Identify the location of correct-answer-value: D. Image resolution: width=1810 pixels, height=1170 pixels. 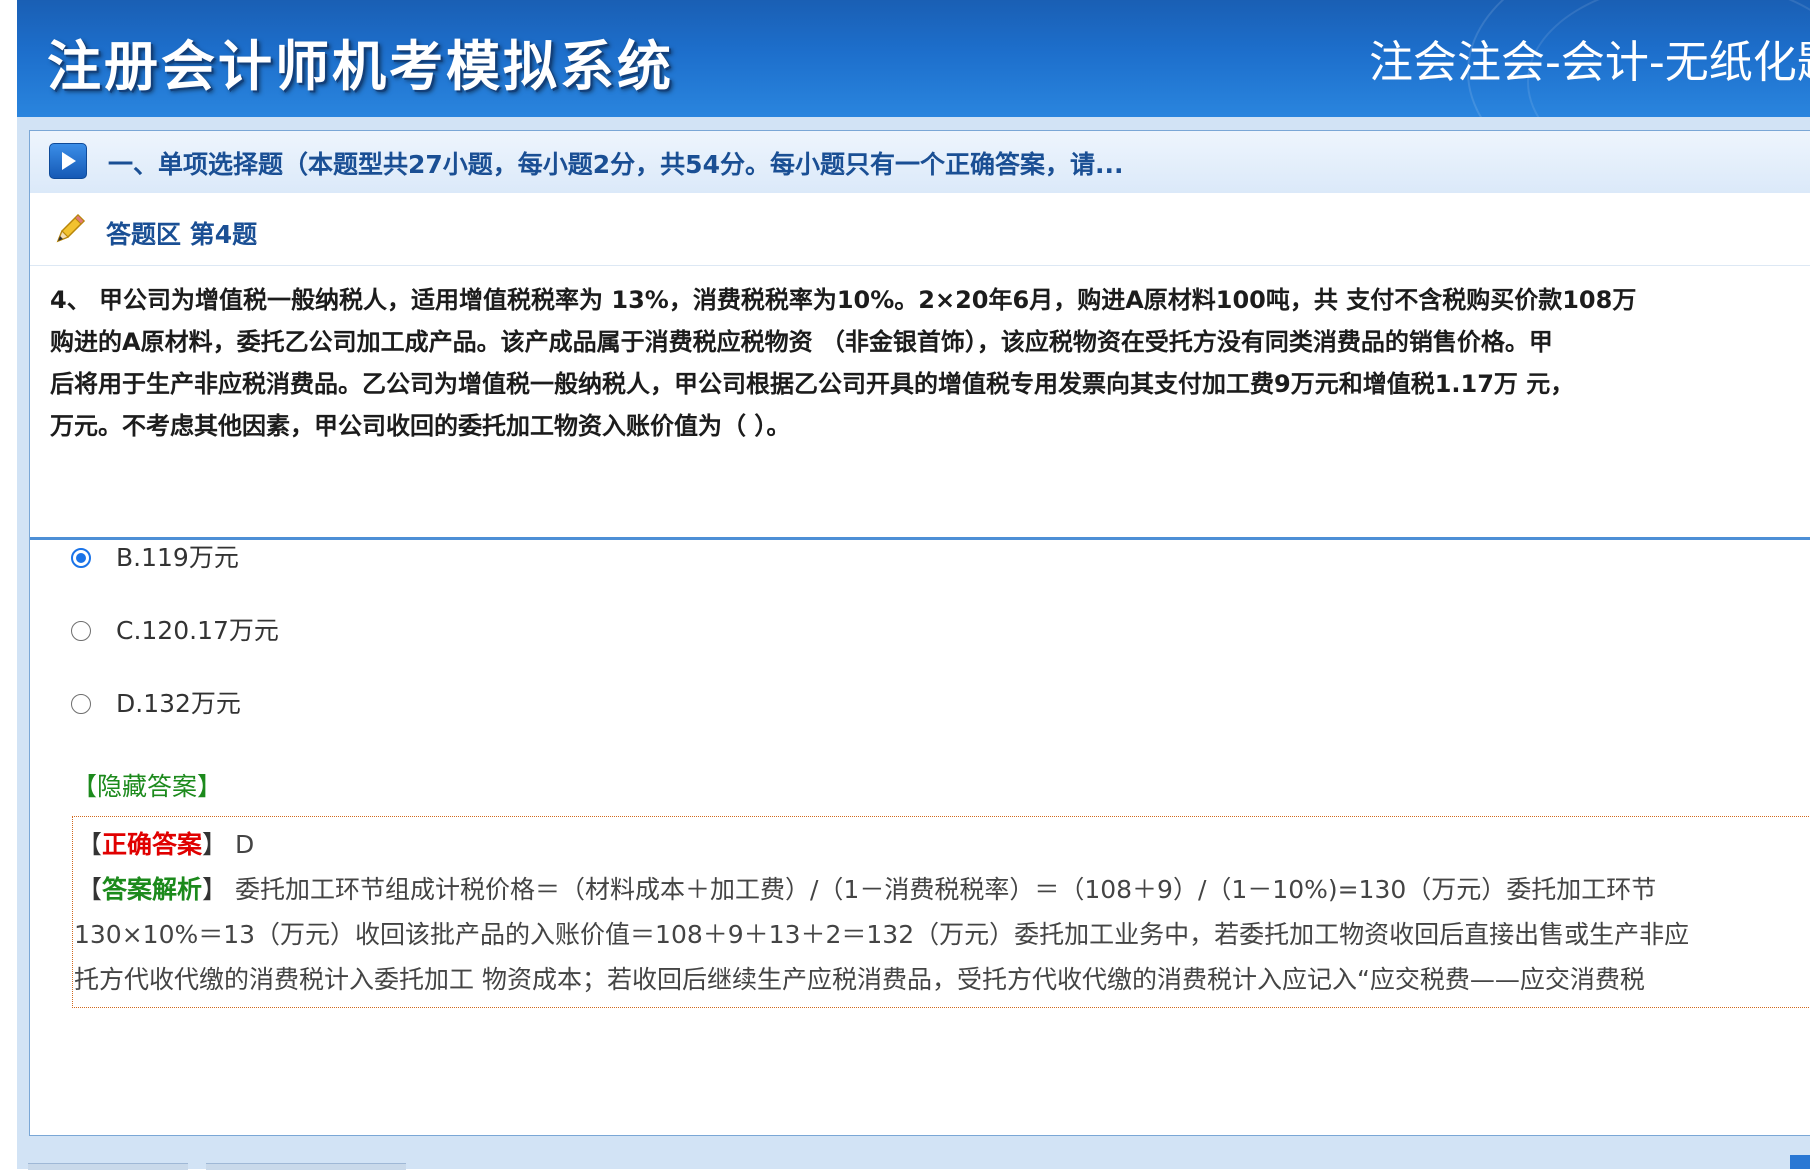
(245, 844).